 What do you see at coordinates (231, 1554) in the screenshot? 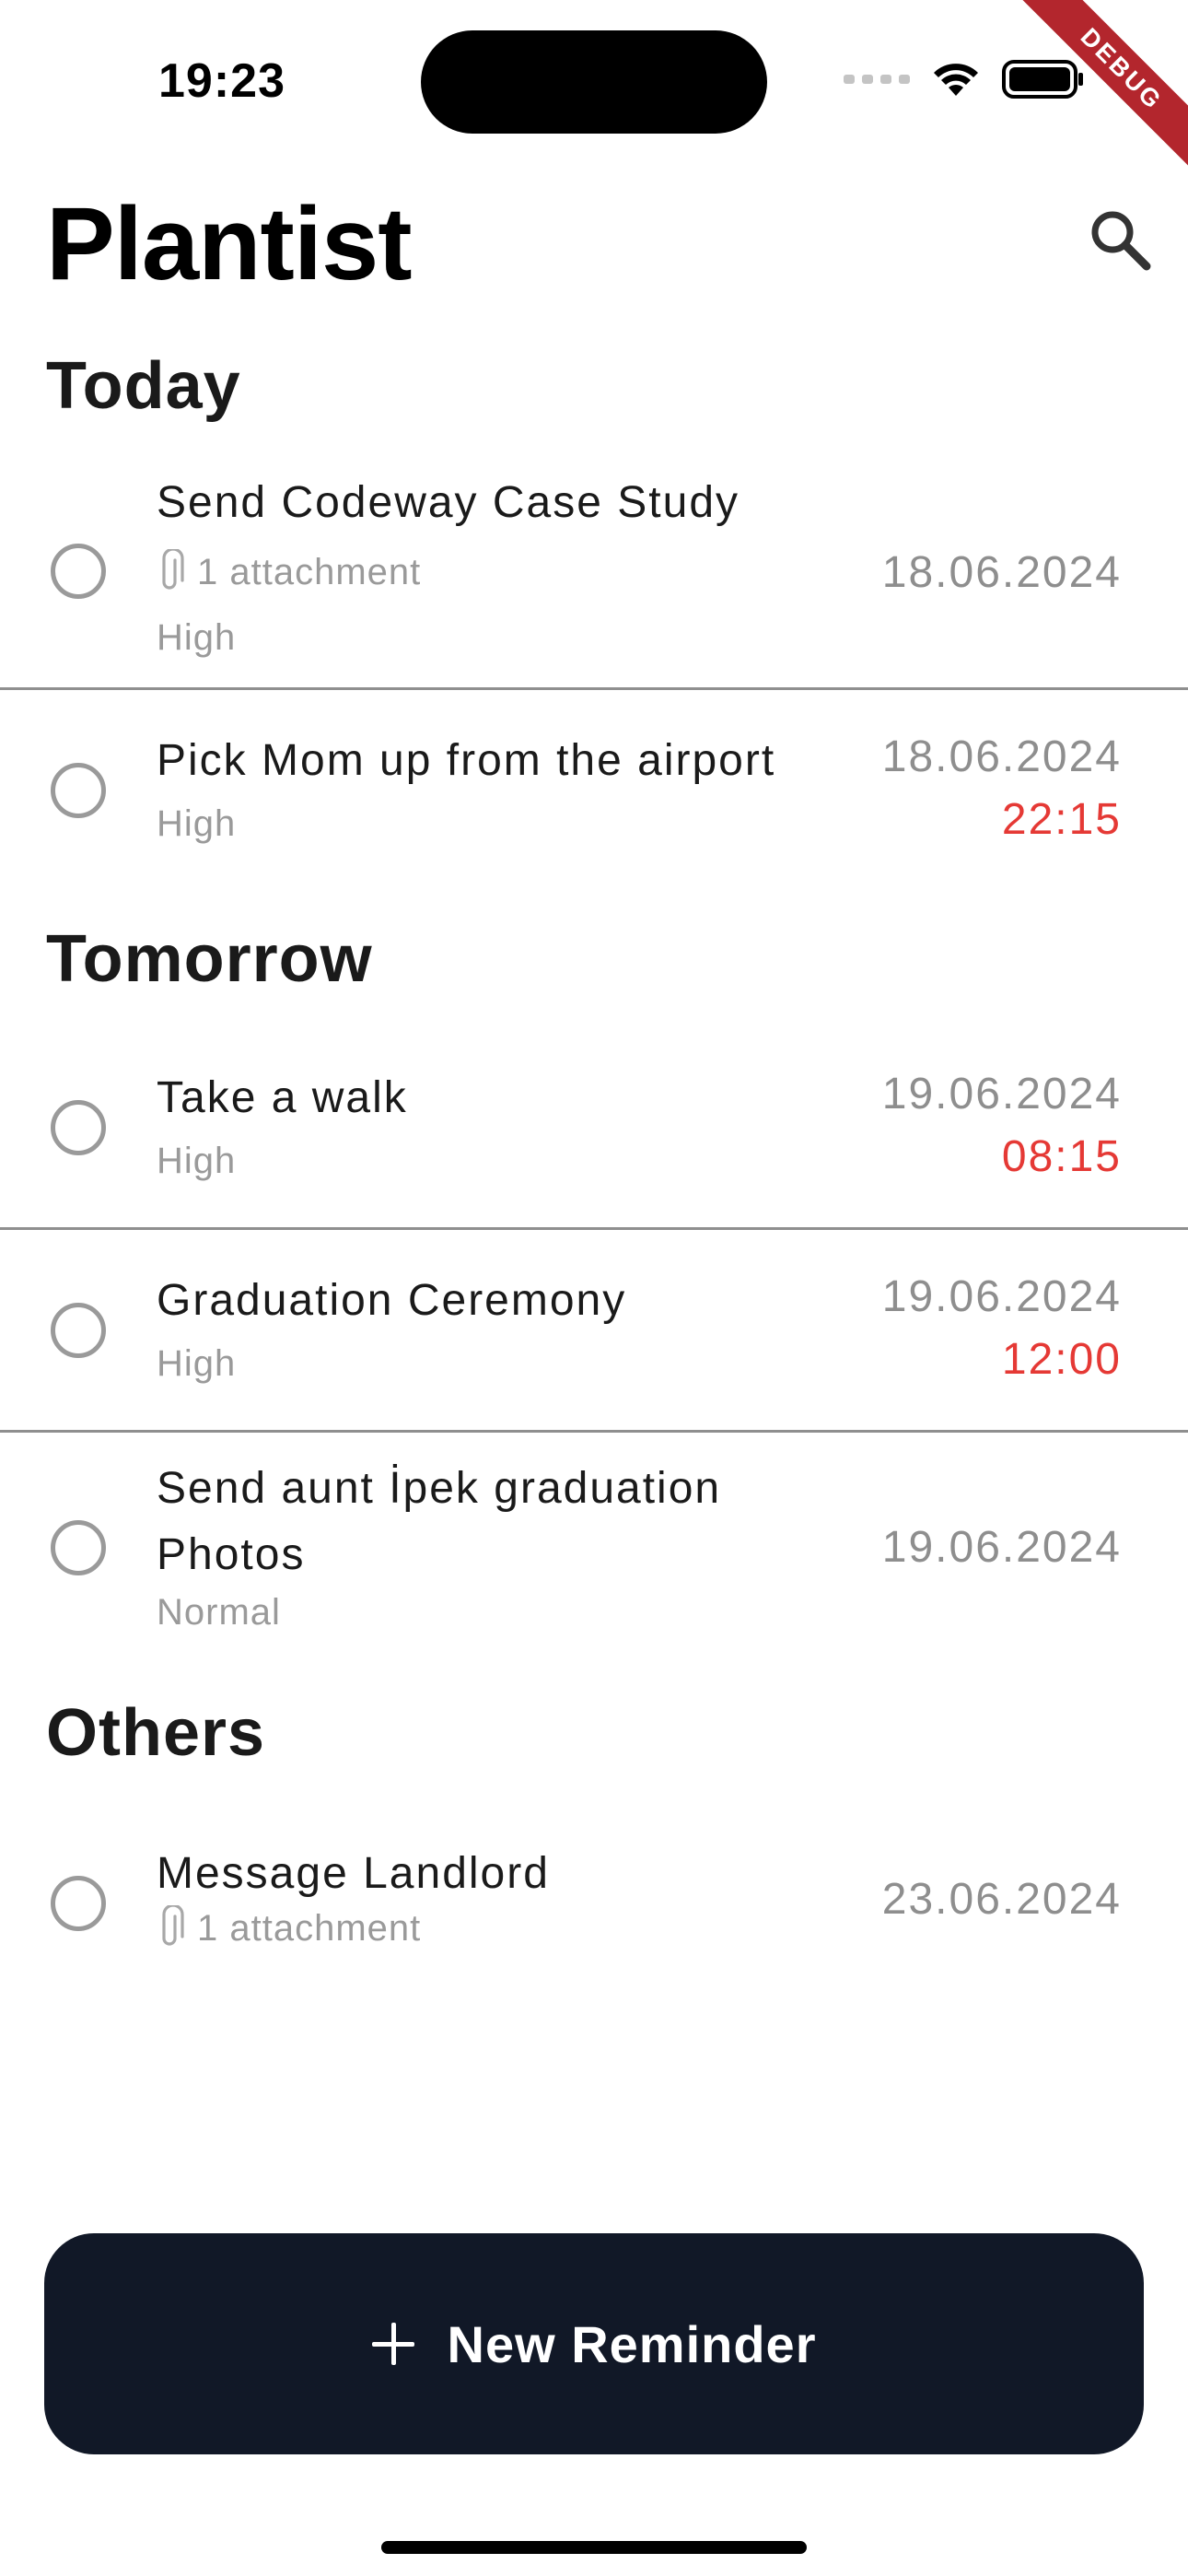
I see `item-title-line-2: Photos` at bounding box center [231, 1554].